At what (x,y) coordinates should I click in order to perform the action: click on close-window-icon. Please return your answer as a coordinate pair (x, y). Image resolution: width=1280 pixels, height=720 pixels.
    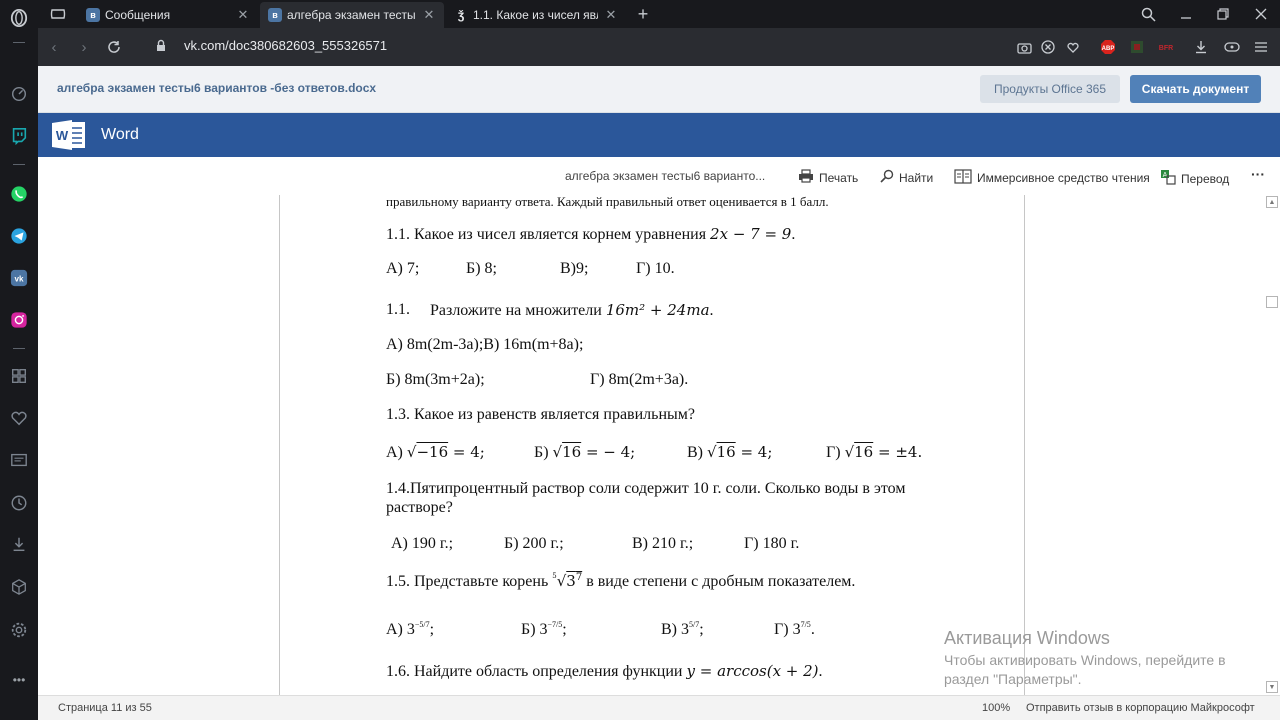
    Looking at the image, I should click on (1261, 14).